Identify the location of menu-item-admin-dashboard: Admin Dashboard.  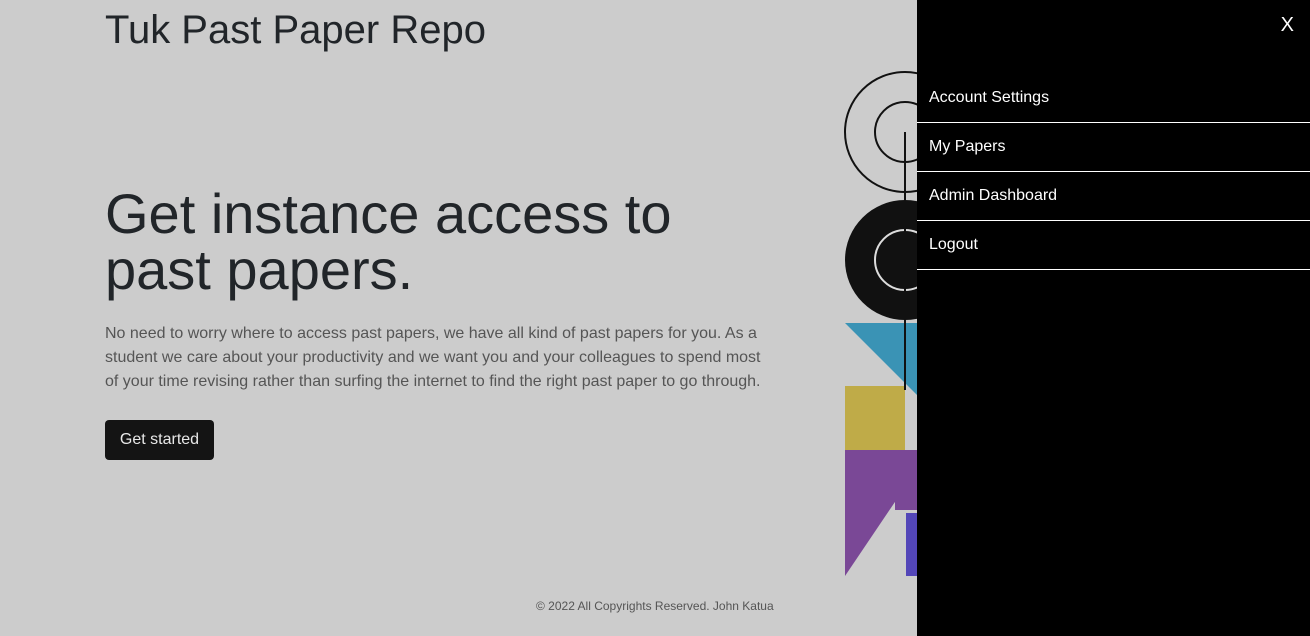
(1113, 196).